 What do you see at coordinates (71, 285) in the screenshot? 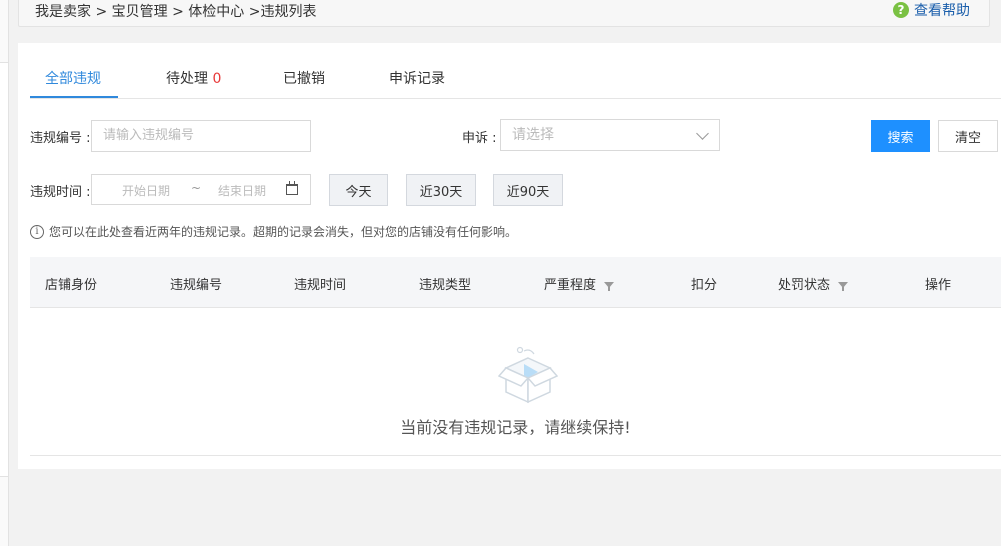
I see `col-shop-identity: 店铺身份` at bounding box center [71, 285].